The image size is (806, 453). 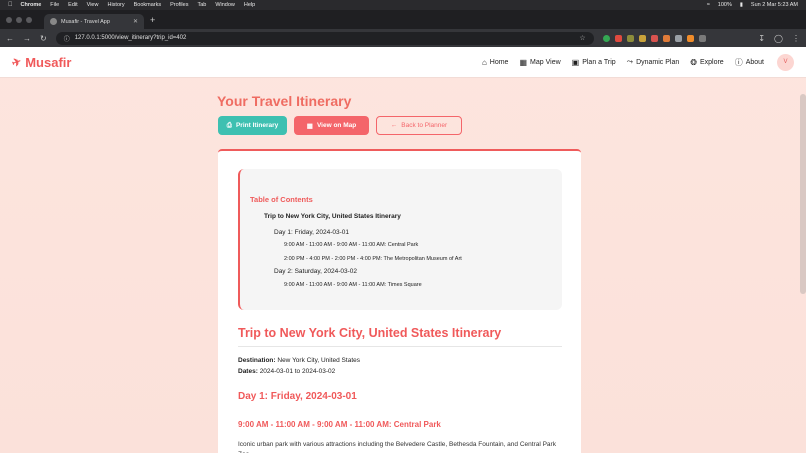 I want to click on menu-bookmarks: Bookmarks, so click(x=148, y=5).